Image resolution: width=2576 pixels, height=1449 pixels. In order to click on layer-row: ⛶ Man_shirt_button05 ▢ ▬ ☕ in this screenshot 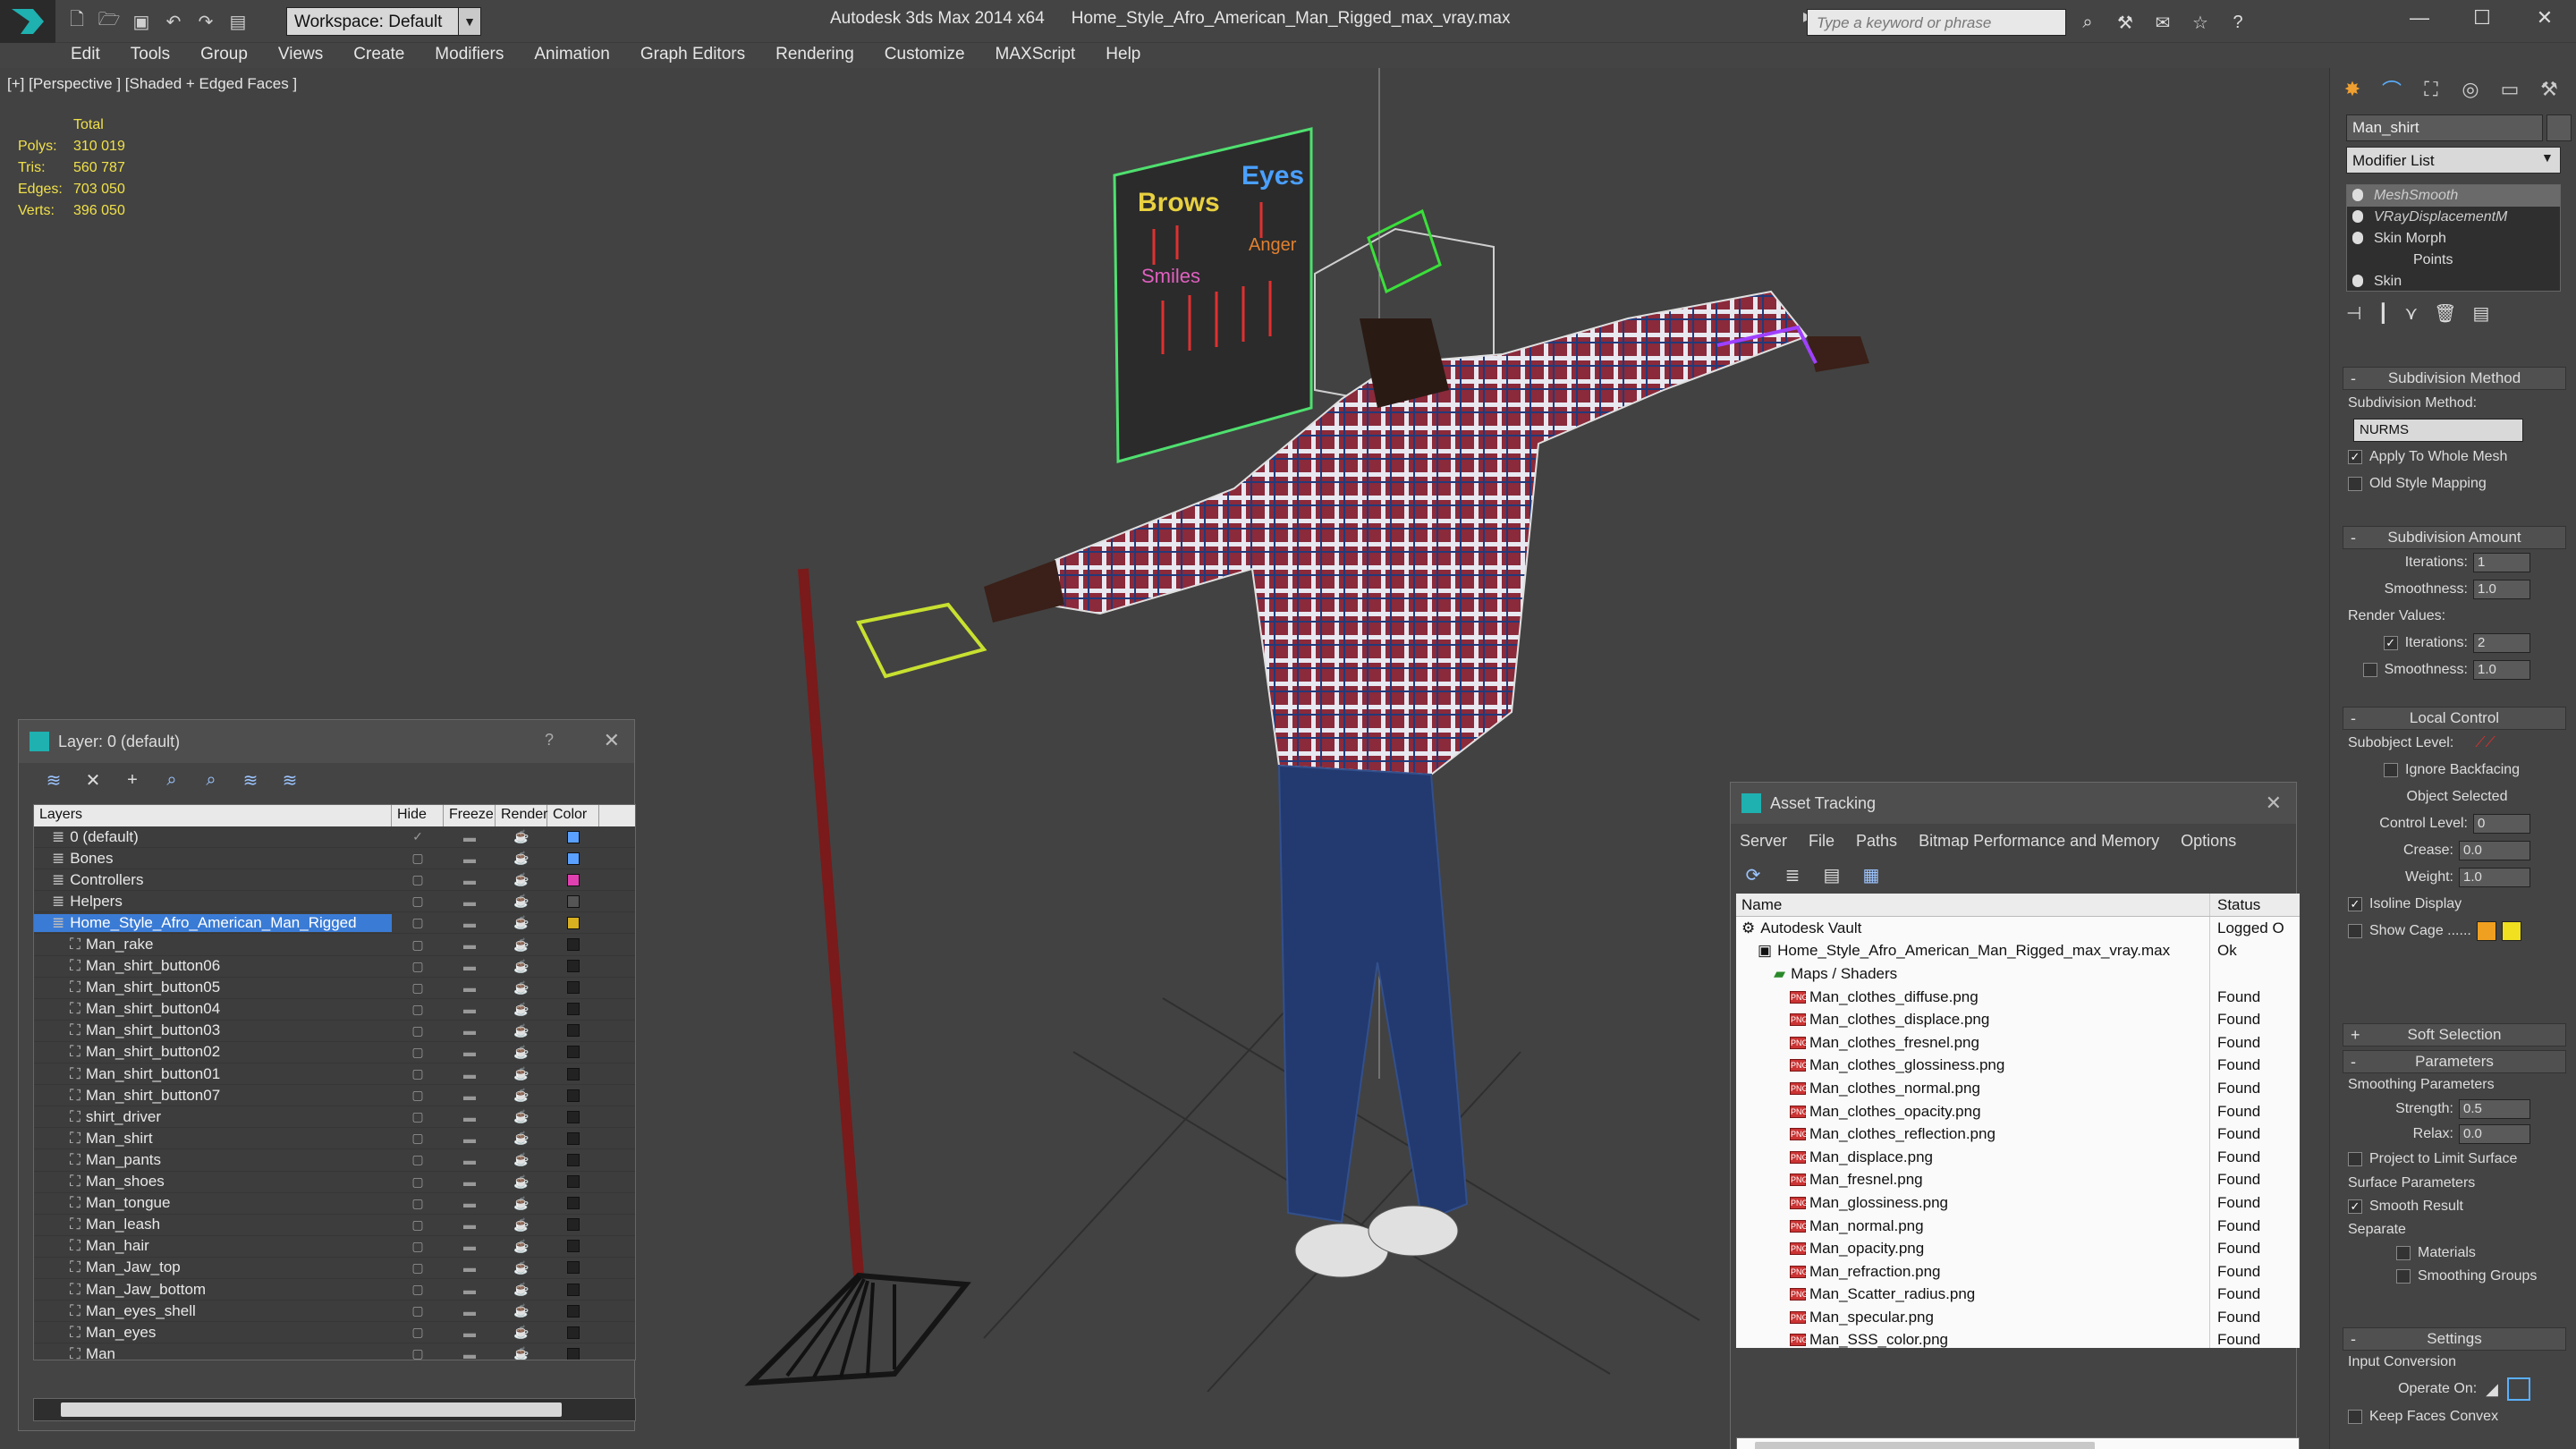, I will do `click(334, 988)`.